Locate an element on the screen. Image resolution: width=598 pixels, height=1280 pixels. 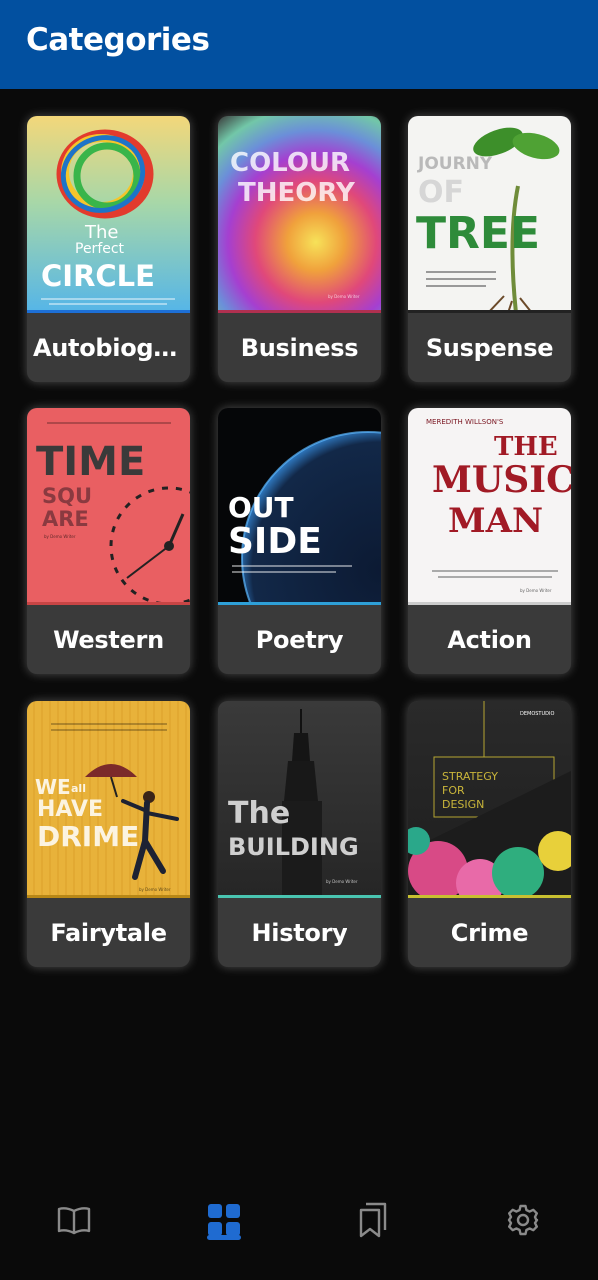
book-cover: The BUILDING by Demo Writer is located at coordinates (299, 799).